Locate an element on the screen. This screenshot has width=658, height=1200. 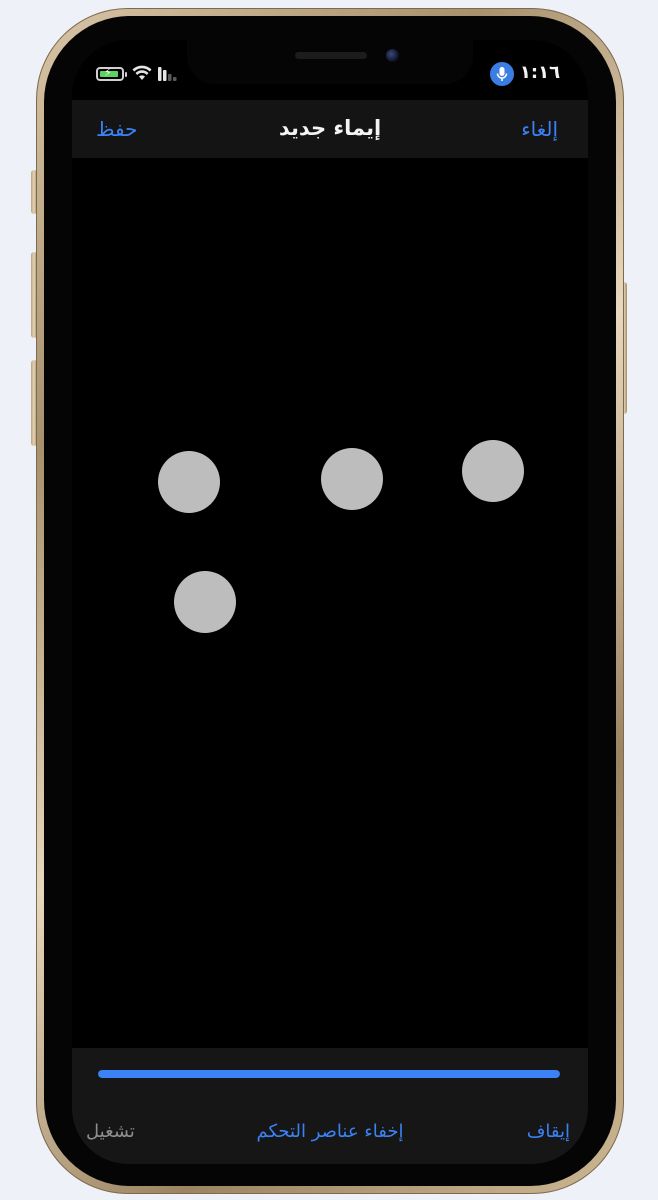
microphone-icon is located at coordinates (502, 74).